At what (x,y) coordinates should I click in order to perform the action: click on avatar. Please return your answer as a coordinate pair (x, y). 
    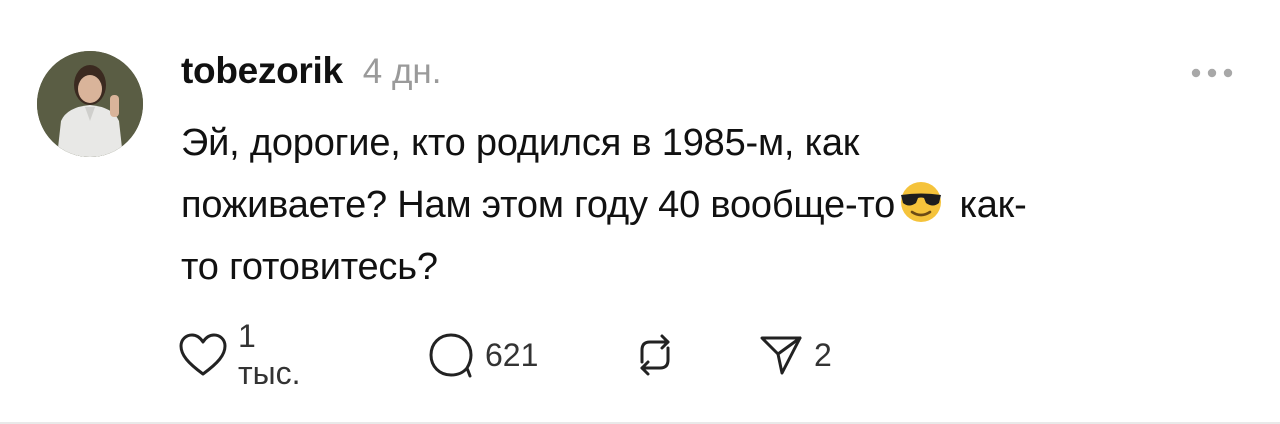
    Looking at the image, I should click on (90, 104).